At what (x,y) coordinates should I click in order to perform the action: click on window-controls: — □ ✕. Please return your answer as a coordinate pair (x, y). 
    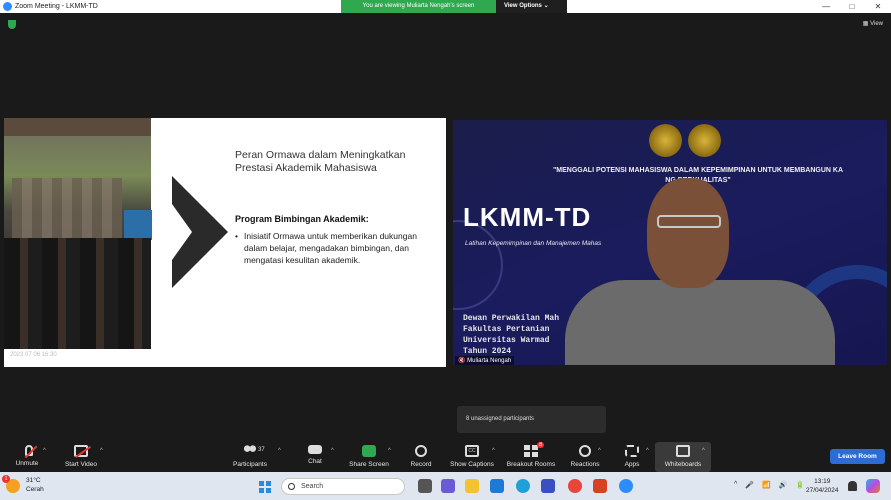
    Looking at the image, I should click on (852, 6).